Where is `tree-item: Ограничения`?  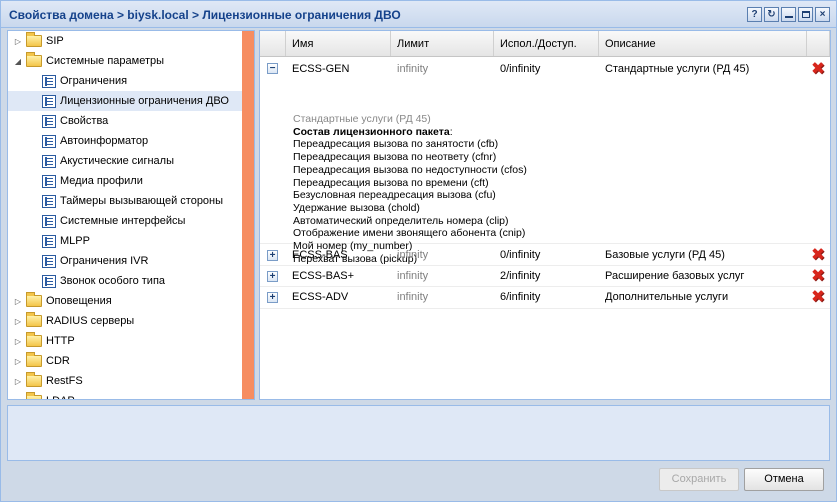 tree-item: Ограничения is located at coordinates (125, 81).